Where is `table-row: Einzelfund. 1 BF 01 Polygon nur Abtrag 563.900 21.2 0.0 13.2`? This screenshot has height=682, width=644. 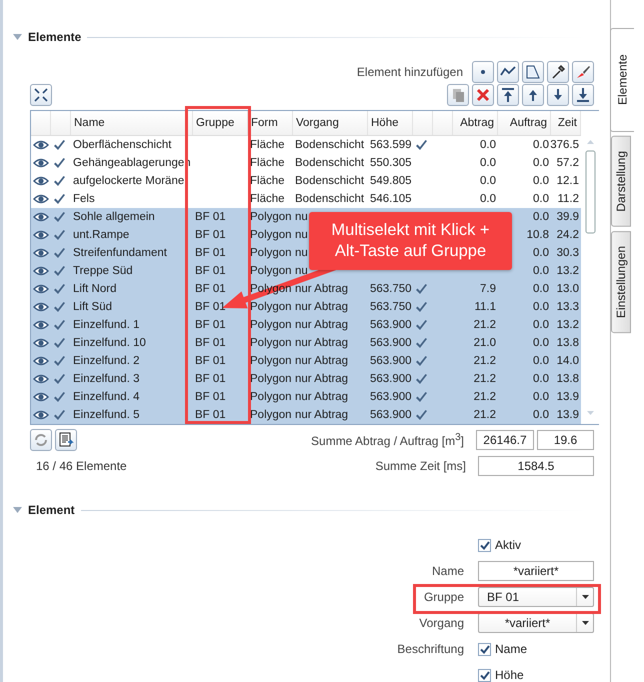
table-row: Einzelfund. 1 BF 01 Polygon nur Abtrag 563.900 21.2 0.0 13.2 is located at coordinates (306, 325).